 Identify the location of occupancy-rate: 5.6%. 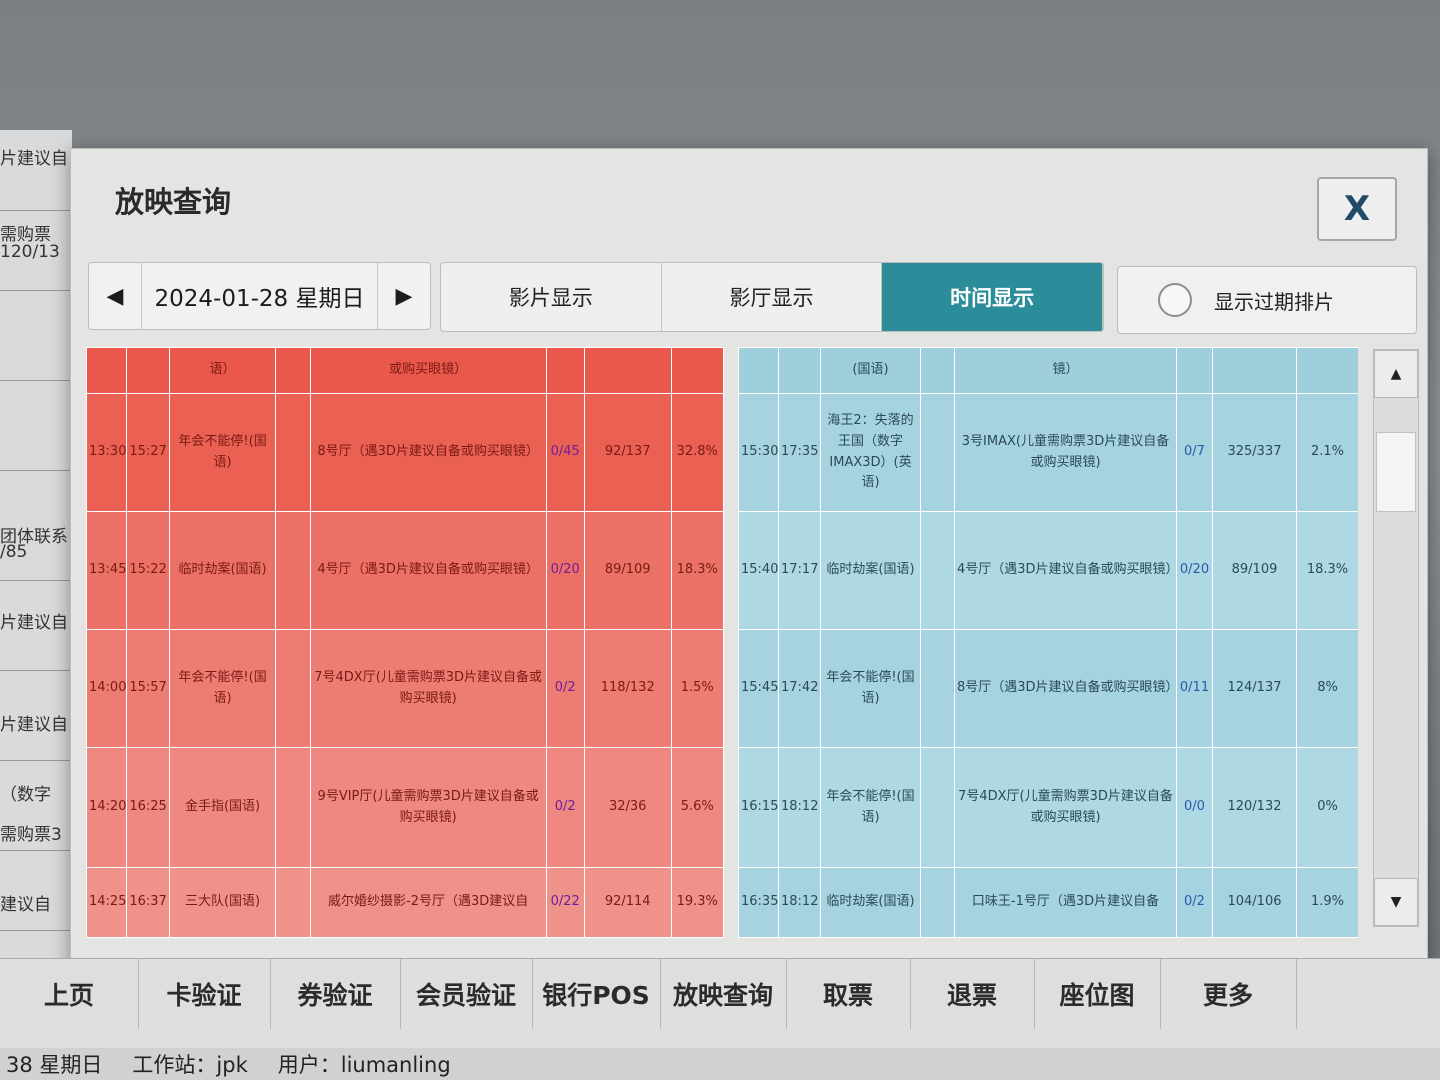
(697, 807).